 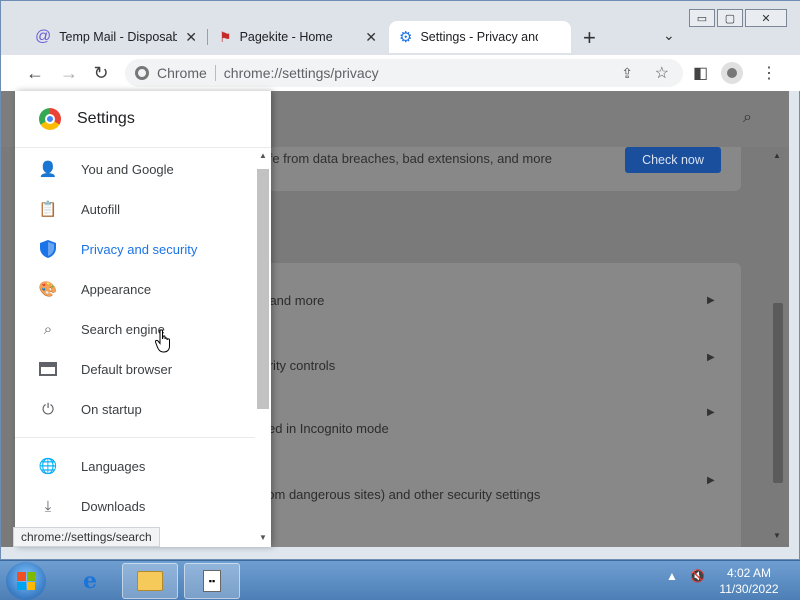 I want to click on tab-settings: ⚙ Settings - Privacy and, so click(x=480, y=37).